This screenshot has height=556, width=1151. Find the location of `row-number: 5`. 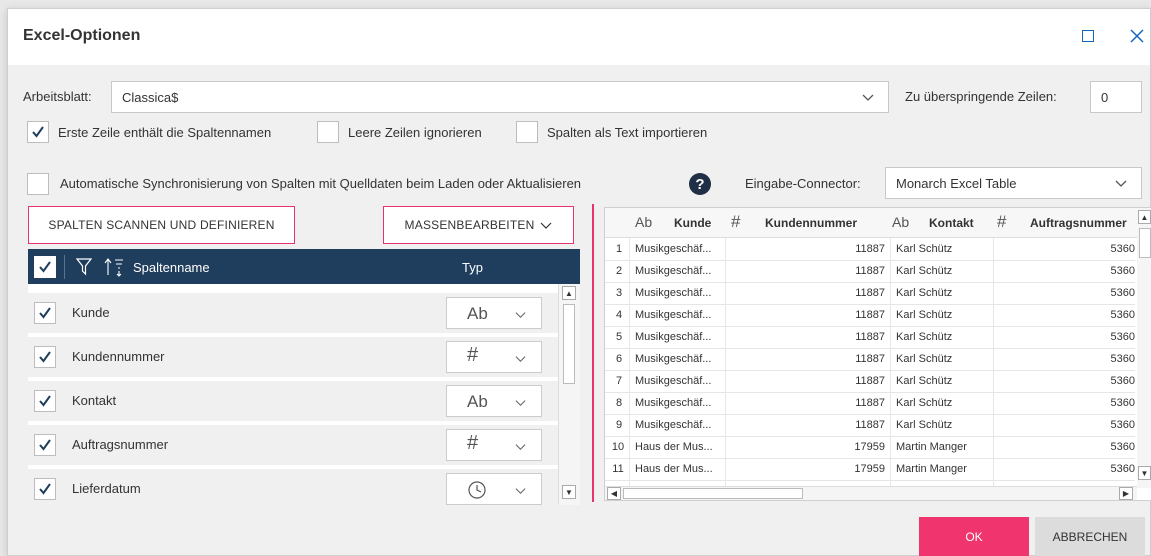

row-number: 5 is located at coordinates (619, 337).